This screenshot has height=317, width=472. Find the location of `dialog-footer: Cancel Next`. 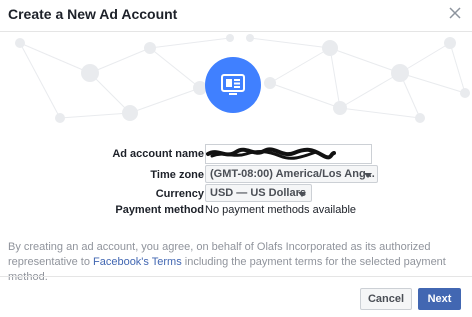

dialog-footer: Cancel Next is located at coordinates (236, 296).